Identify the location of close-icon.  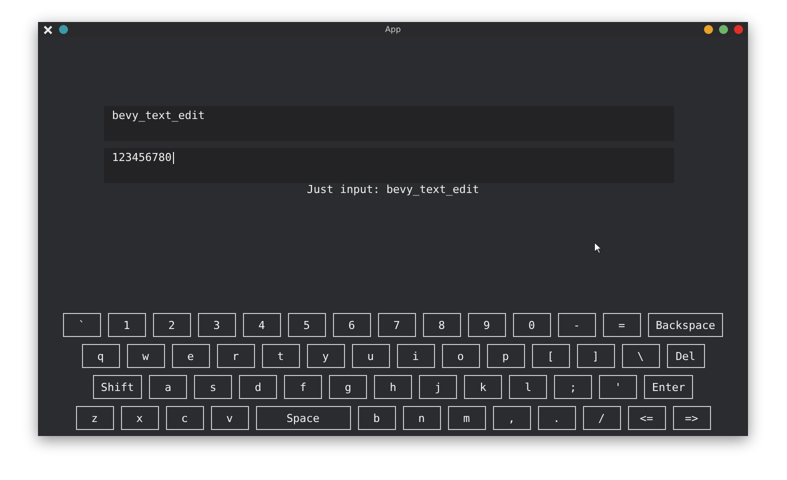
(48, 29).